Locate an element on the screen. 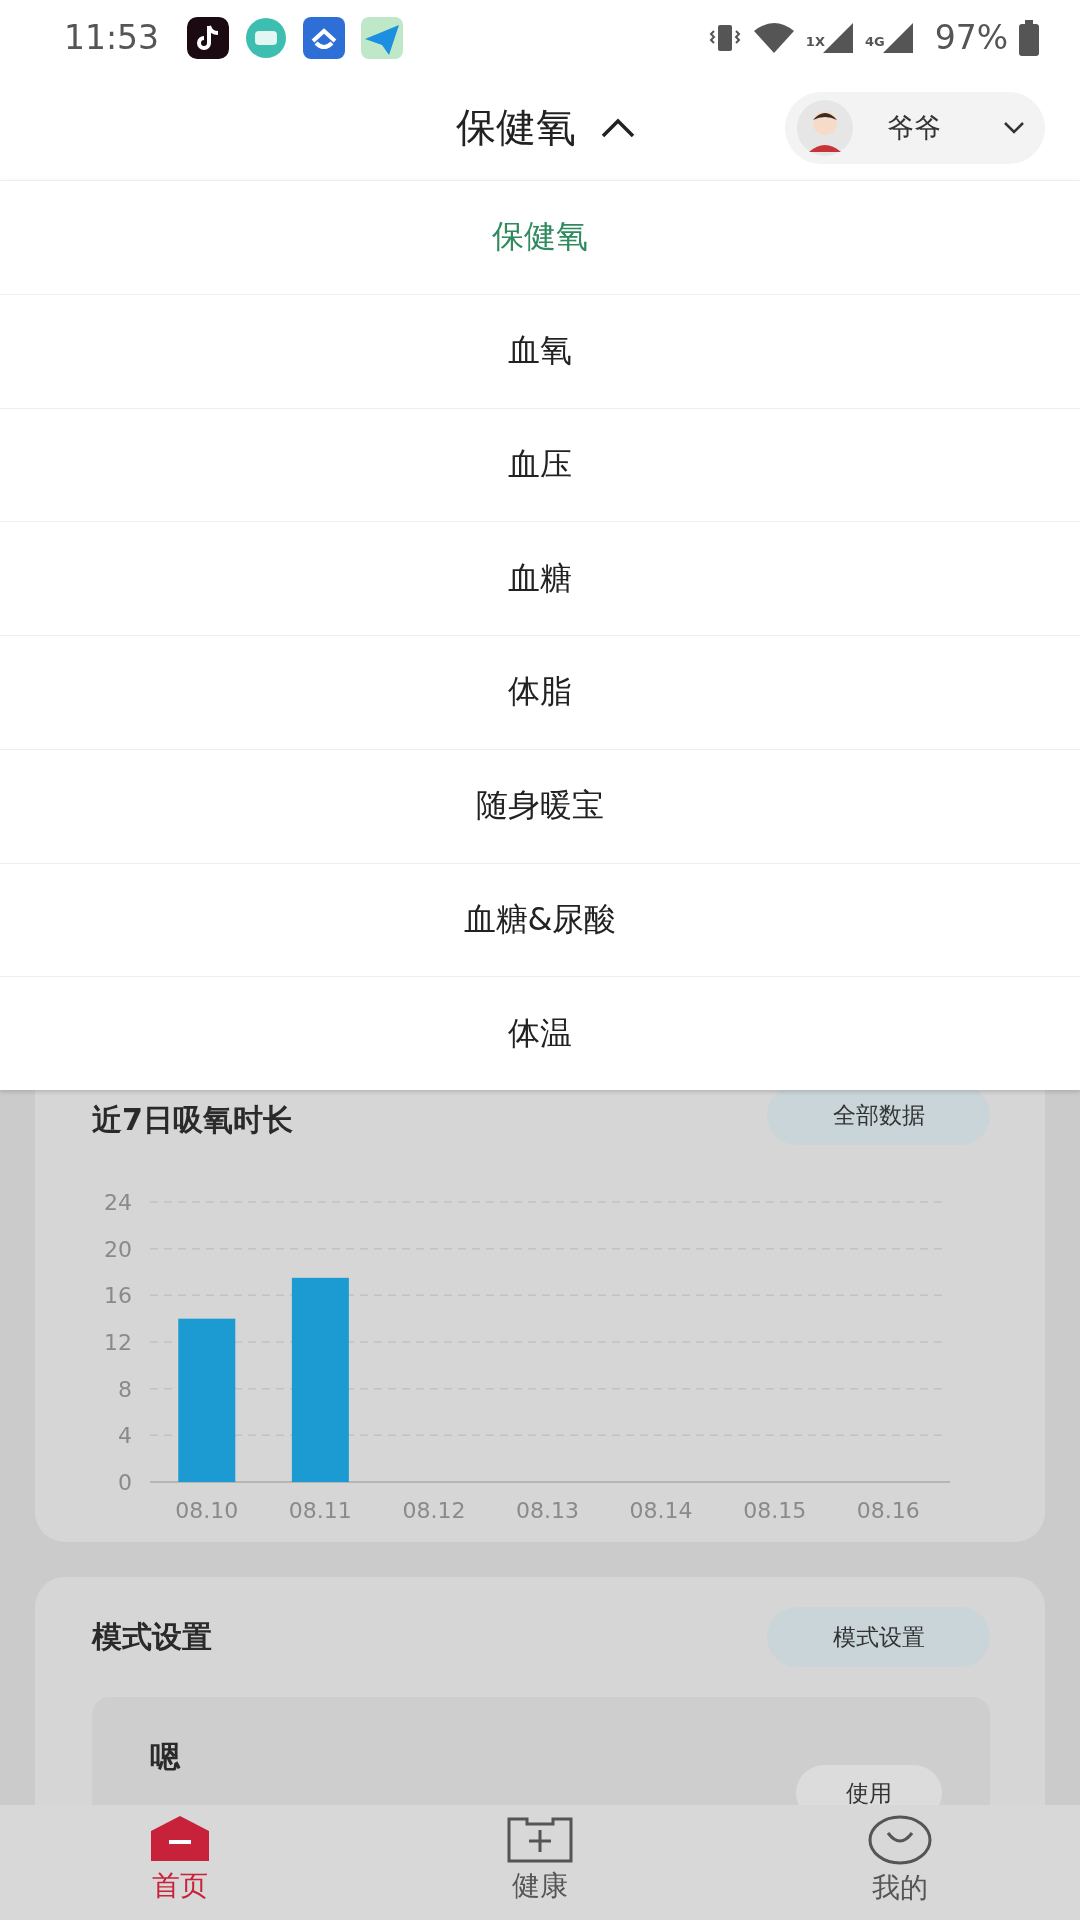  paper-plane-app-icon is located at coordinates (382, 37).